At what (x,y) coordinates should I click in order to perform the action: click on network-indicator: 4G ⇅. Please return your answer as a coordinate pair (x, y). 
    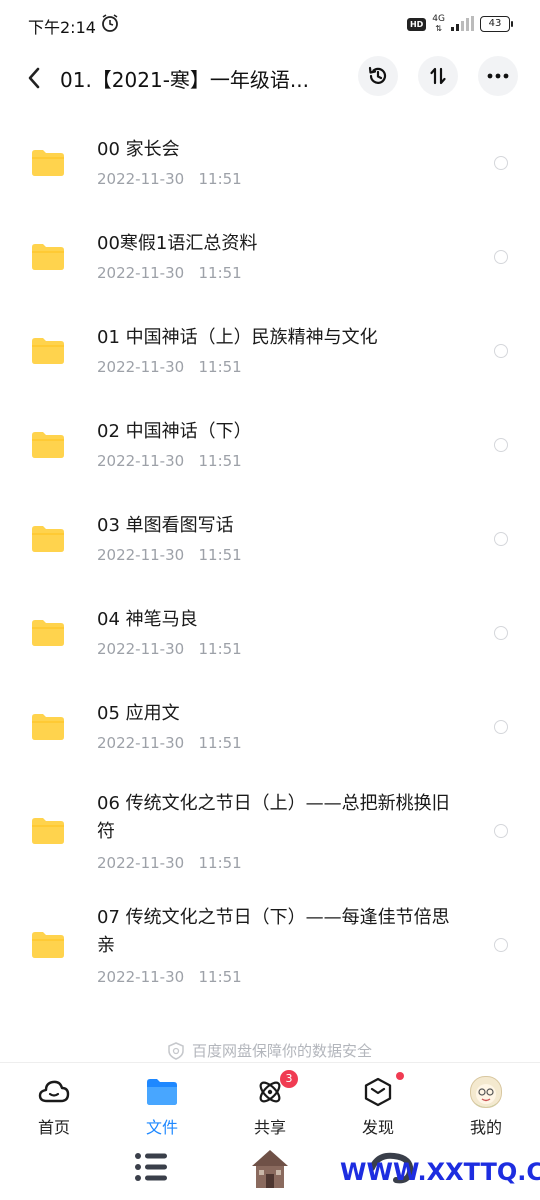
    Looking at the image, I should click on (438, 24).